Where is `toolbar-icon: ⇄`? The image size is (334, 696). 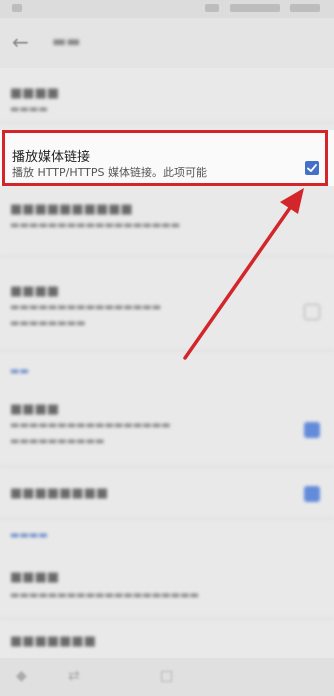
toolbar-icon: ⇄ is located at coordinates (74, 676).